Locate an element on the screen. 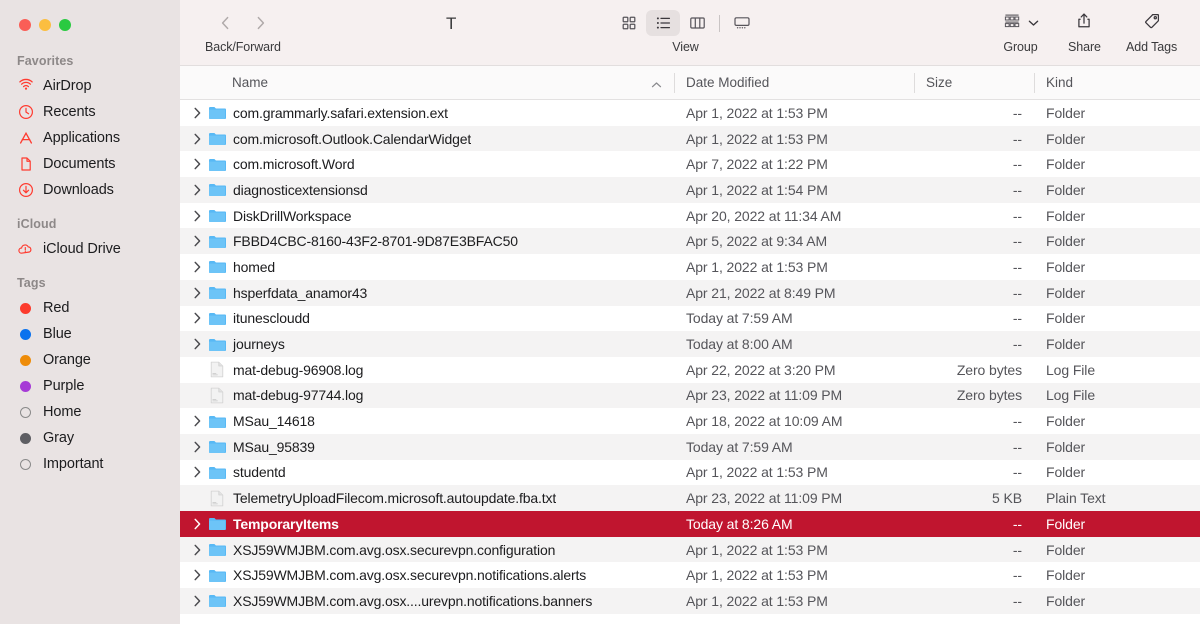 This screenshot has width=1200, height=624. table-row: journeys Today at 8:00 AM -- Folder is located at coordinates (690, 344).